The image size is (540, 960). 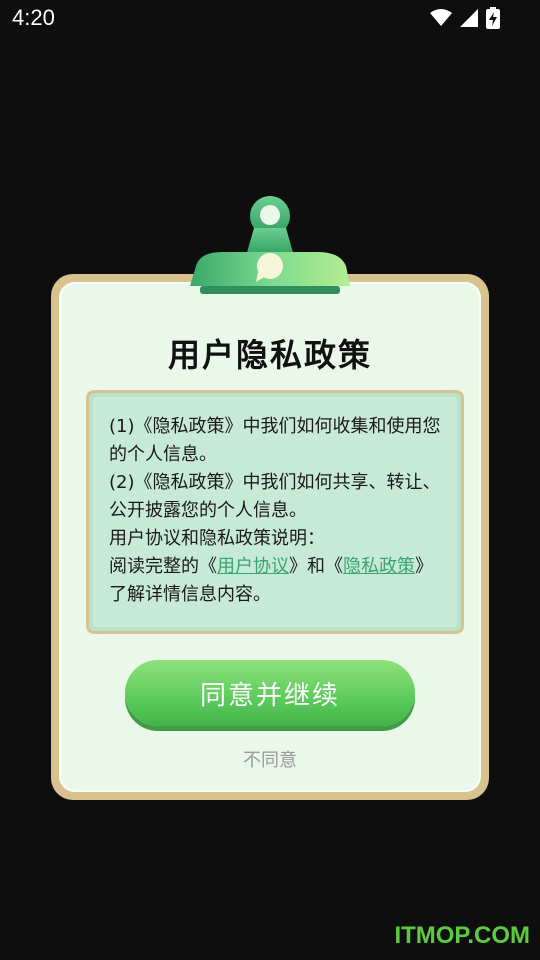 What do you see at coordinates (270, 246) in the screenshot?
I see `clipboard-clip-icon` at bounding box center [270, 246].